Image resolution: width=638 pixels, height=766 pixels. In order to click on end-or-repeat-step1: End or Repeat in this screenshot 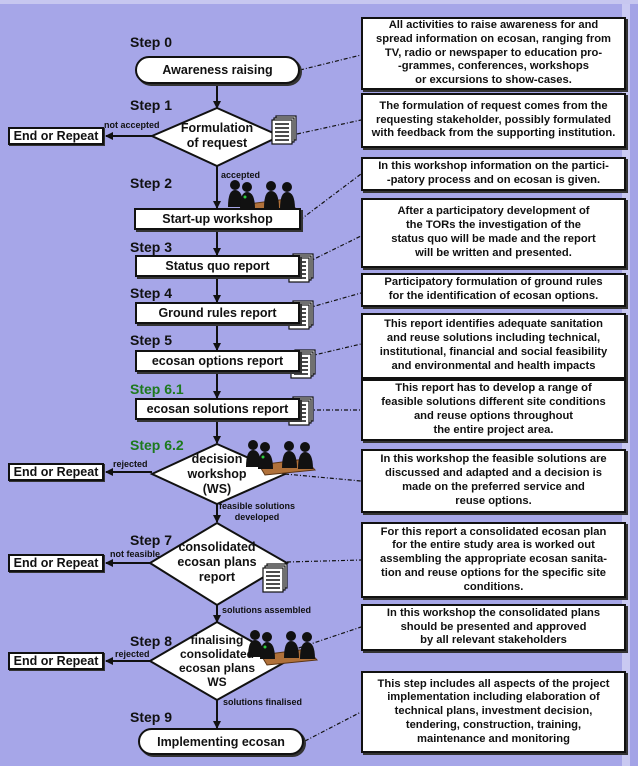, I will do `click(56, 136)`.